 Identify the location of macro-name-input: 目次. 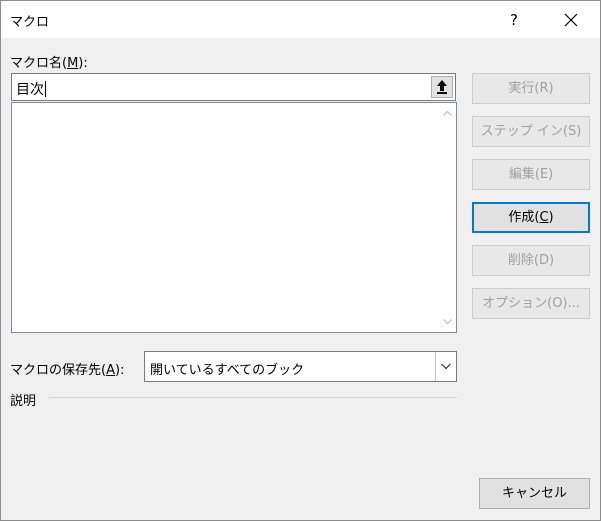
(233, 87).